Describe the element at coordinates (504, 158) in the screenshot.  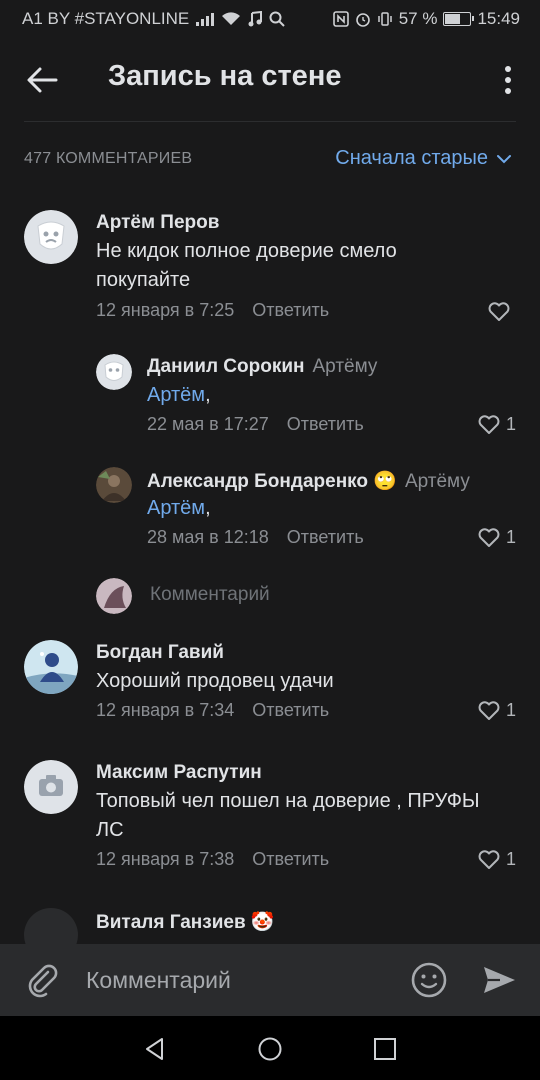
I see `chevron-down-icon` at that location.